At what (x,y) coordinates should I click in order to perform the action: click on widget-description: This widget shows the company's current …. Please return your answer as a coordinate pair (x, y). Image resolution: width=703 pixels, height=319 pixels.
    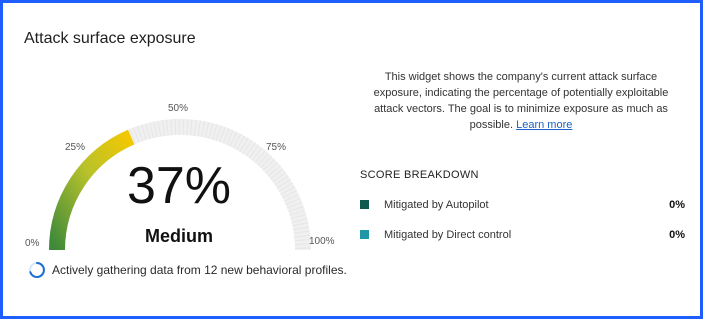
    Looking at the image, I should click on (521, 101).